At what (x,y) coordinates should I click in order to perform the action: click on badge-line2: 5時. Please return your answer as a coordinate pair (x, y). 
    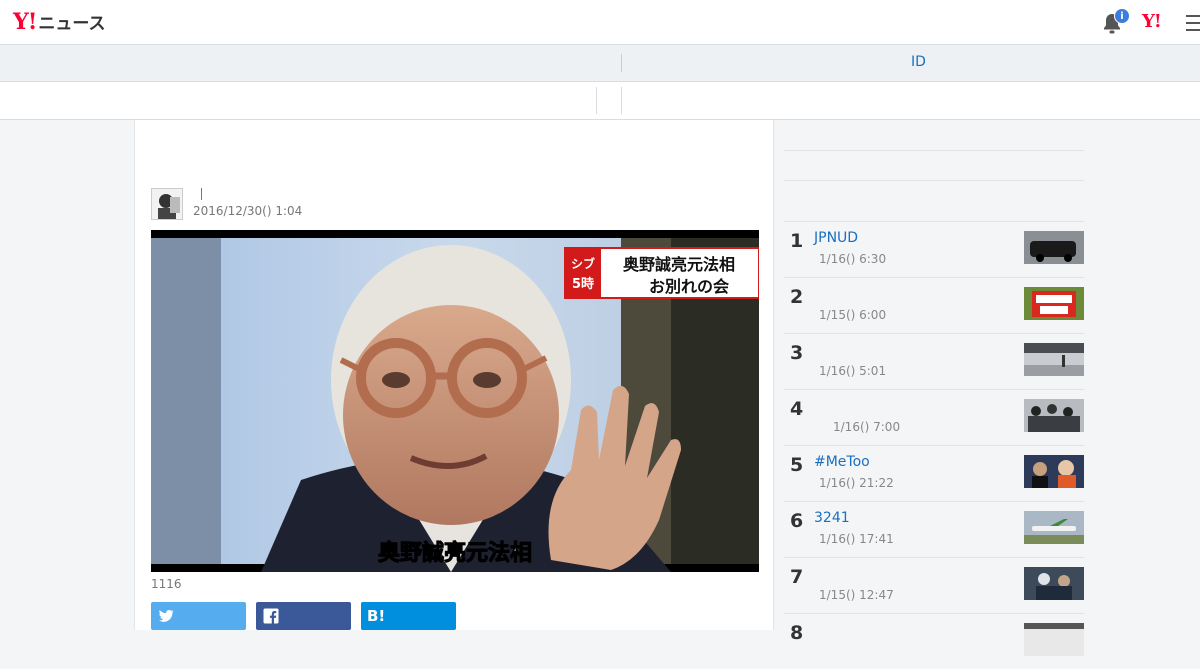
    Looking at the image, I should click on (583, 284).